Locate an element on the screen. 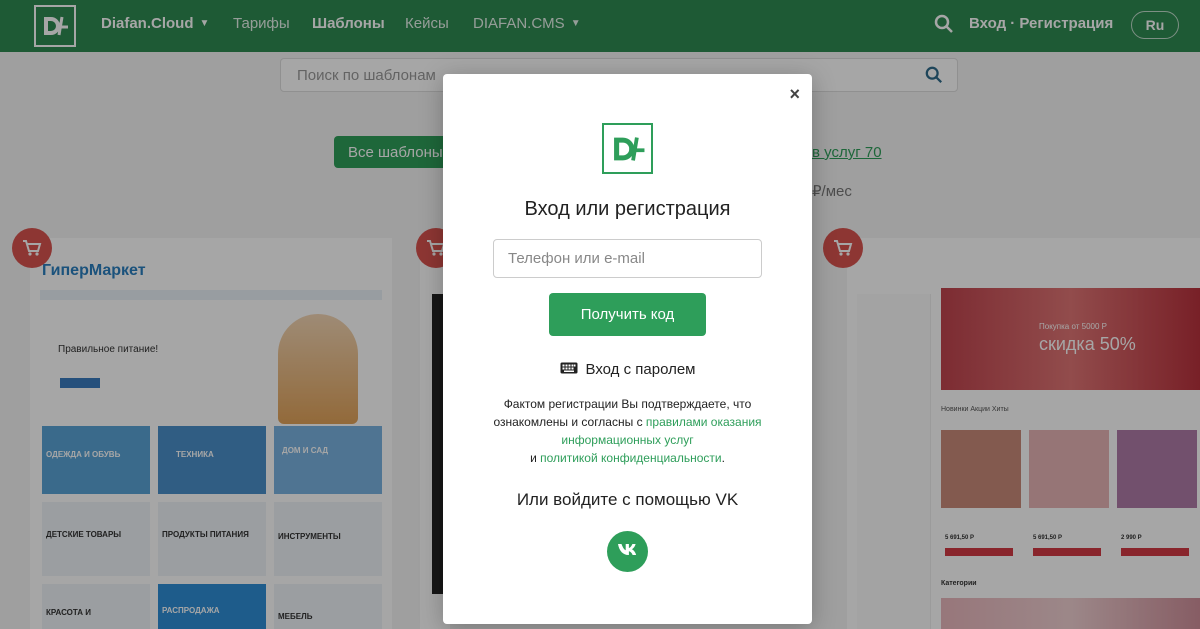 Image resolution: width=1200 pixels, height=629 pixels. phone-email-input is located at coordinates (627, 258).